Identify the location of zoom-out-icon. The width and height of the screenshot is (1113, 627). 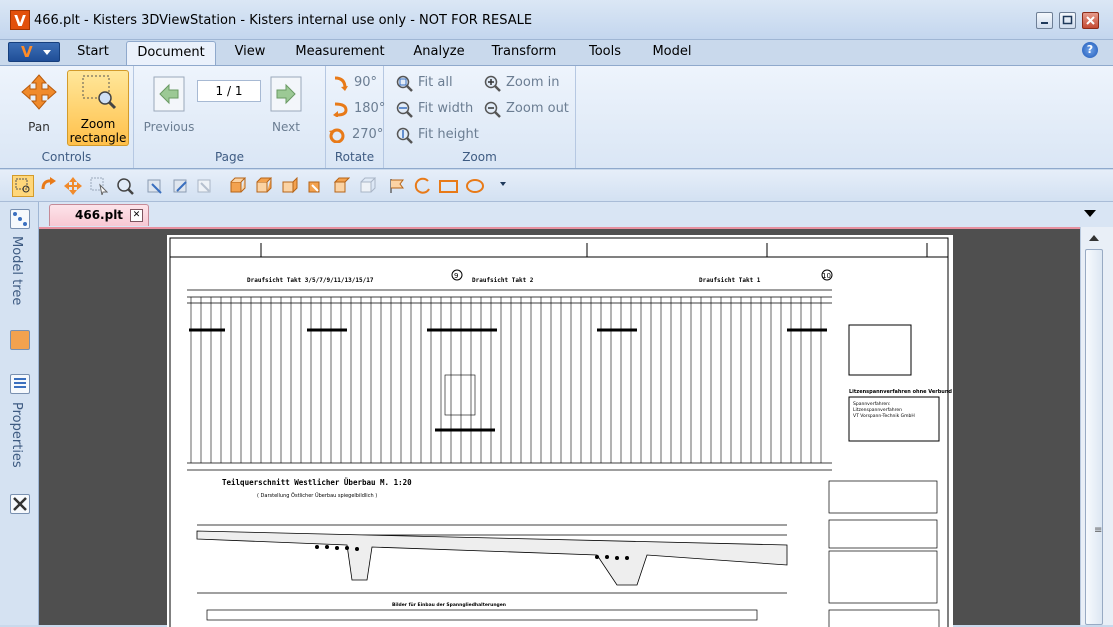
(492, 109).